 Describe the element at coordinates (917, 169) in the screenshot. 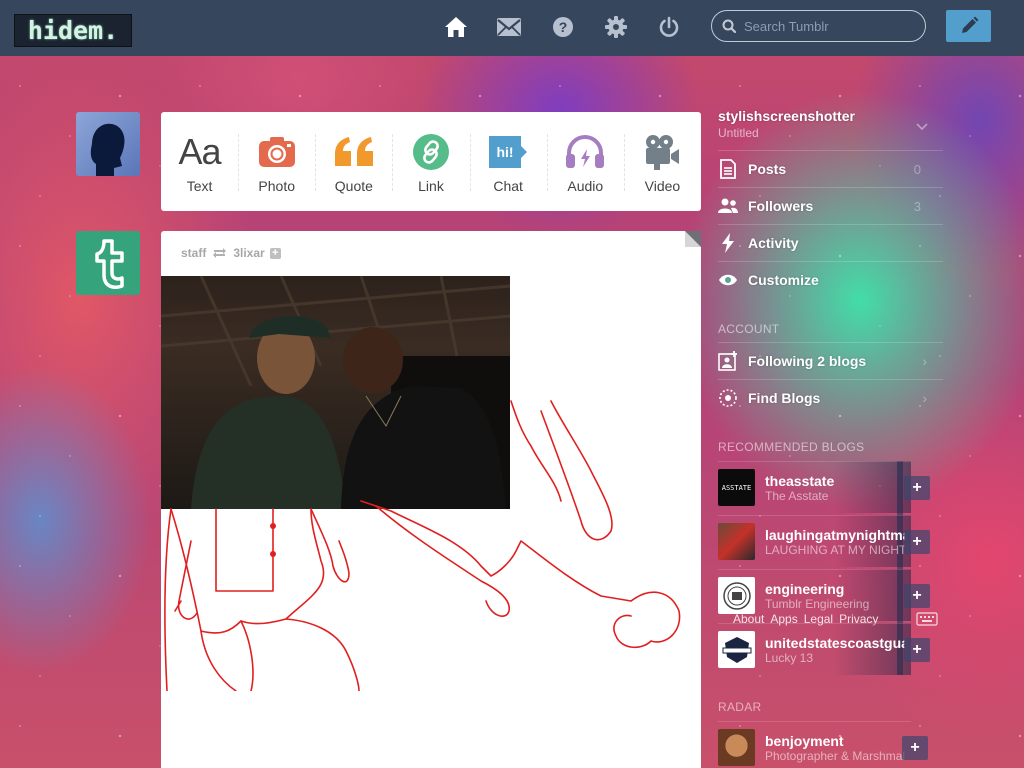

I see `posts-count: 0` at that location.